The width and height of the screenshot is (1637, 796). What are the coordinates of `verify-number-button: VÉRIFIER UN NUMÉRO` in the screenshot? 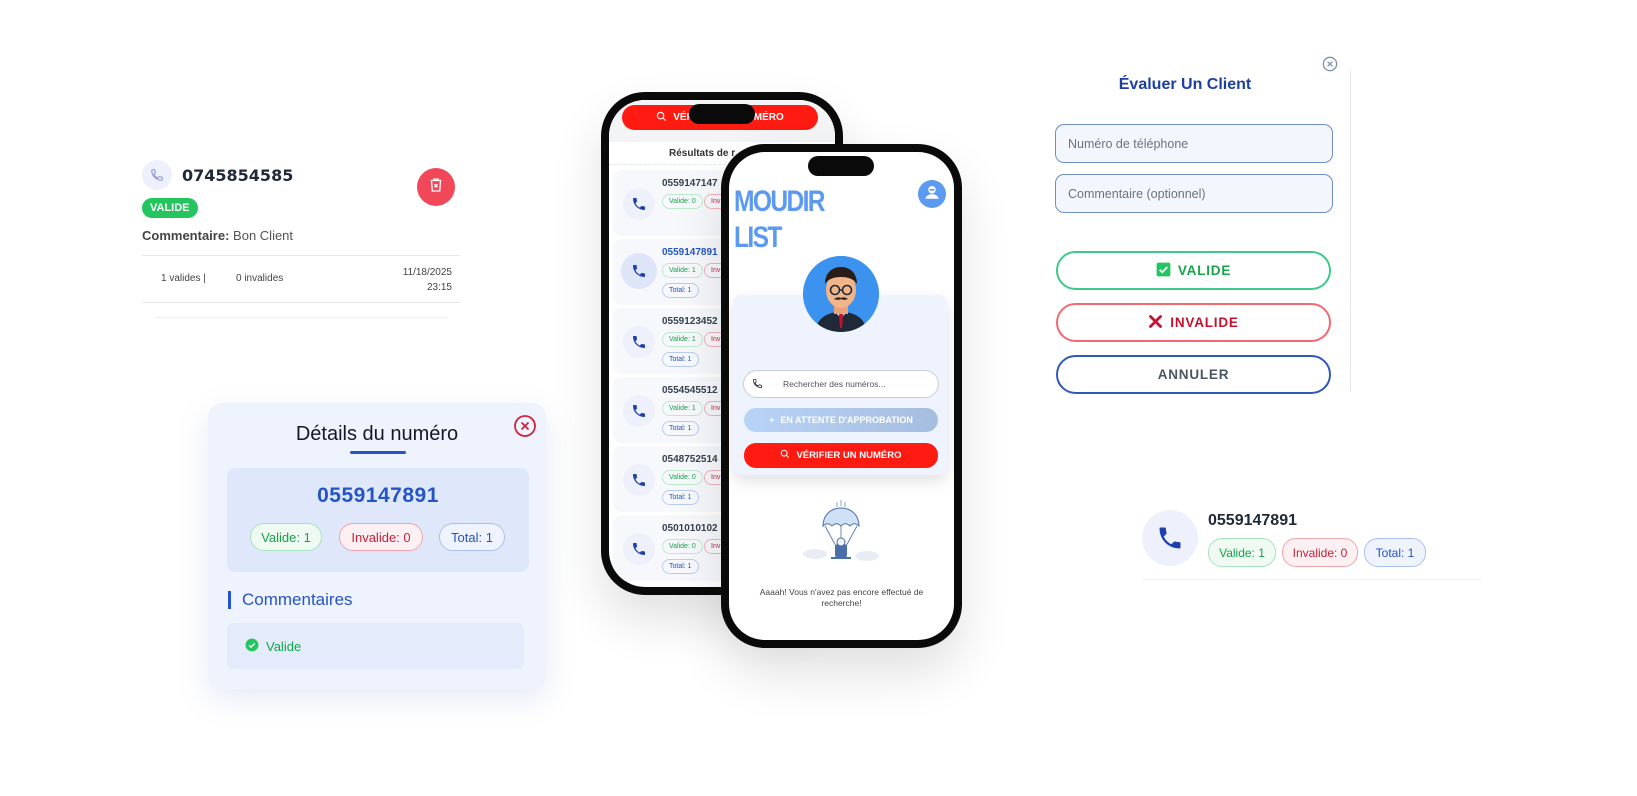 It's located at (841, 455).